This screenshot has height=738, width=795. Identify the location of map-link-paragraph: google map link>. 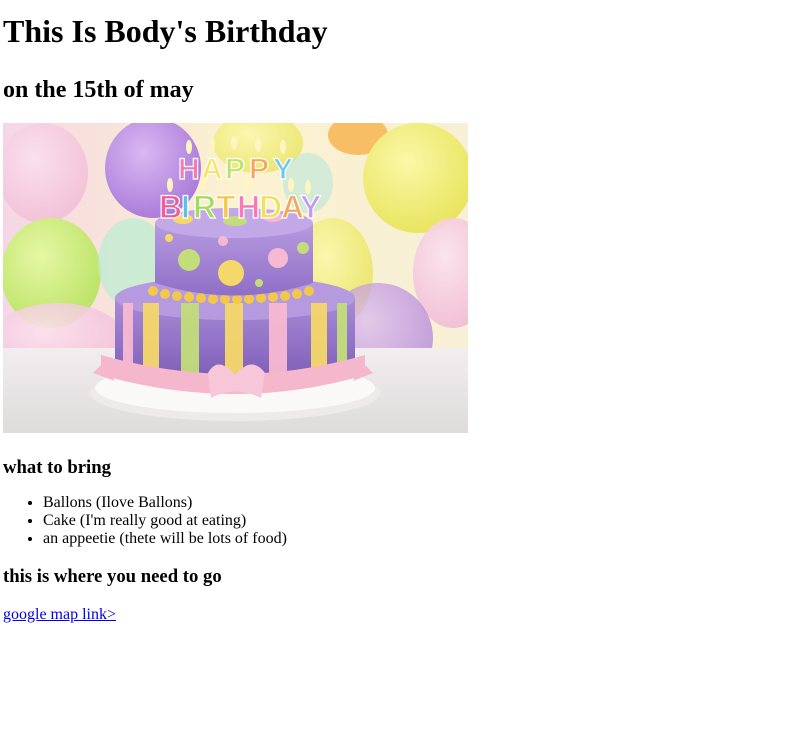
(397, 615).